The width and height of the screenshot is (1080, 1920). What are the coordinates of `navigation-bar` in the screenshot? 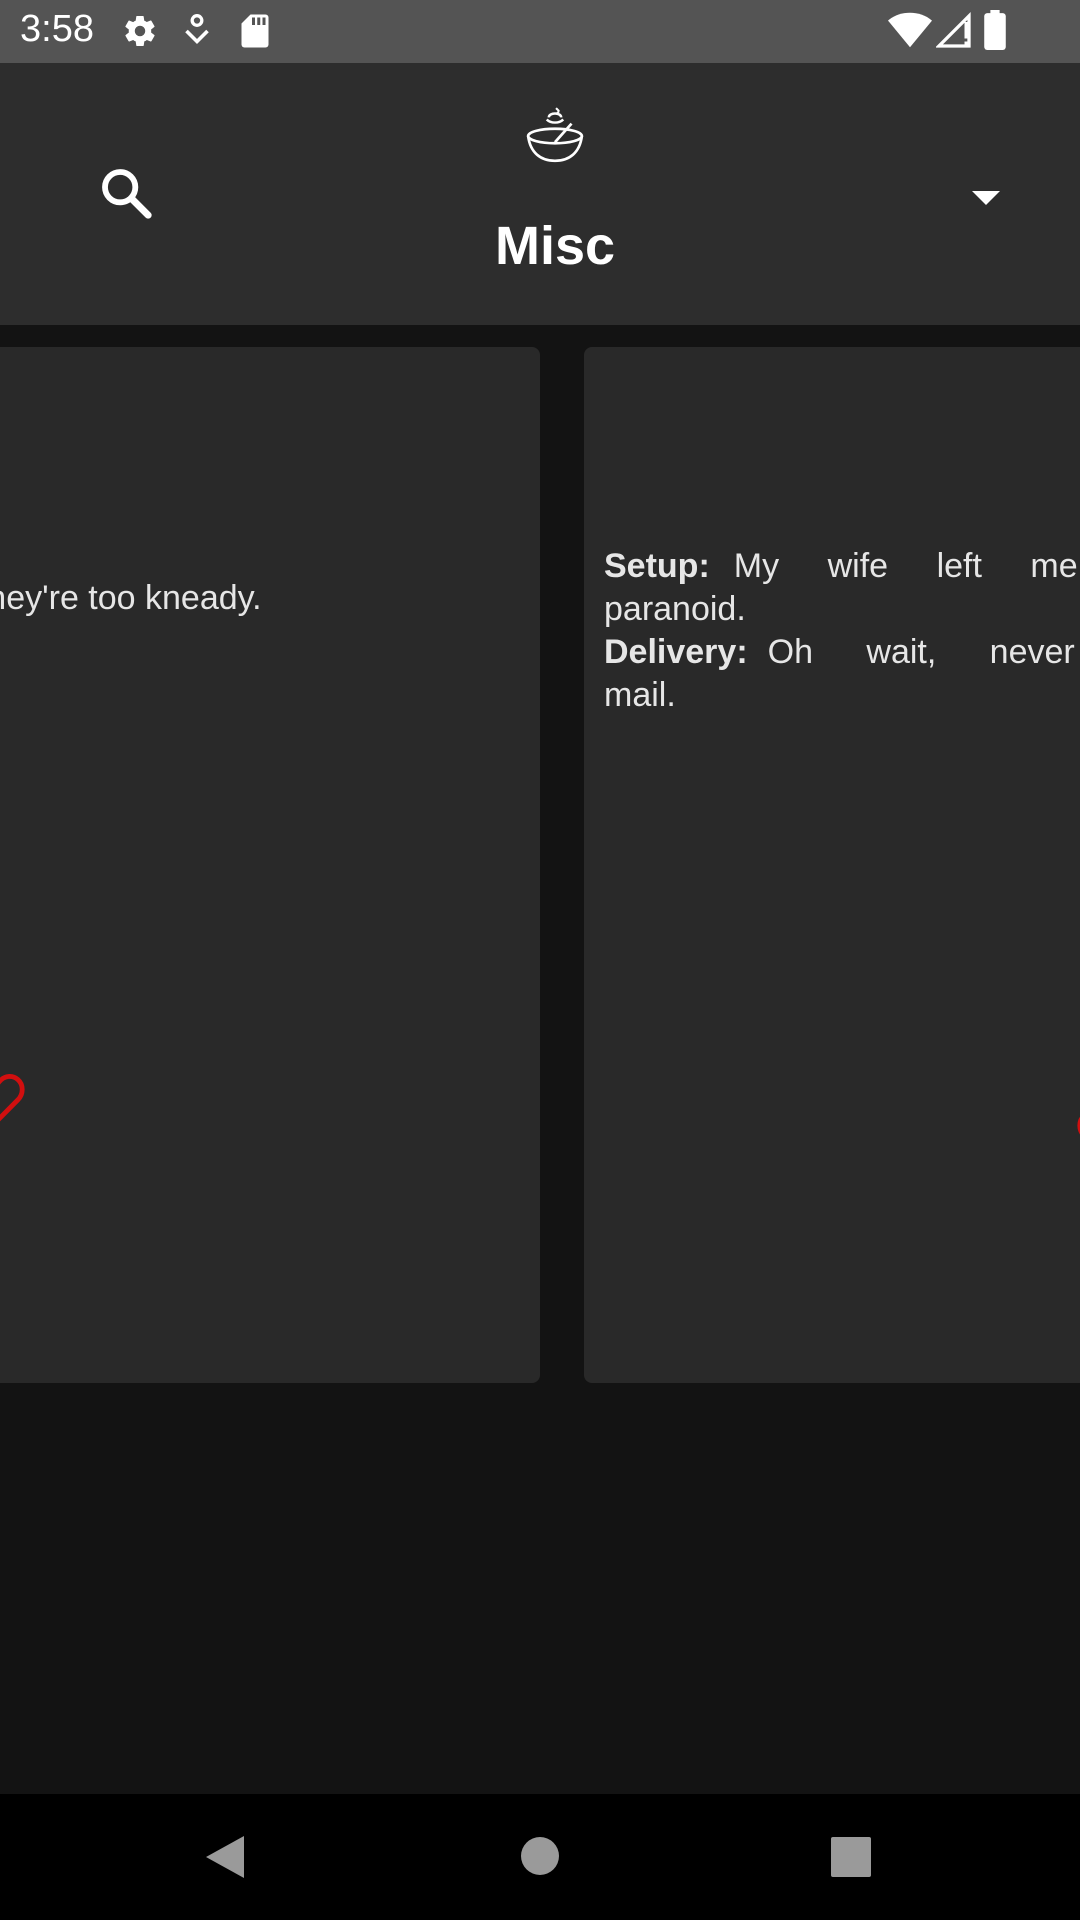 It's located at (540, 1857).